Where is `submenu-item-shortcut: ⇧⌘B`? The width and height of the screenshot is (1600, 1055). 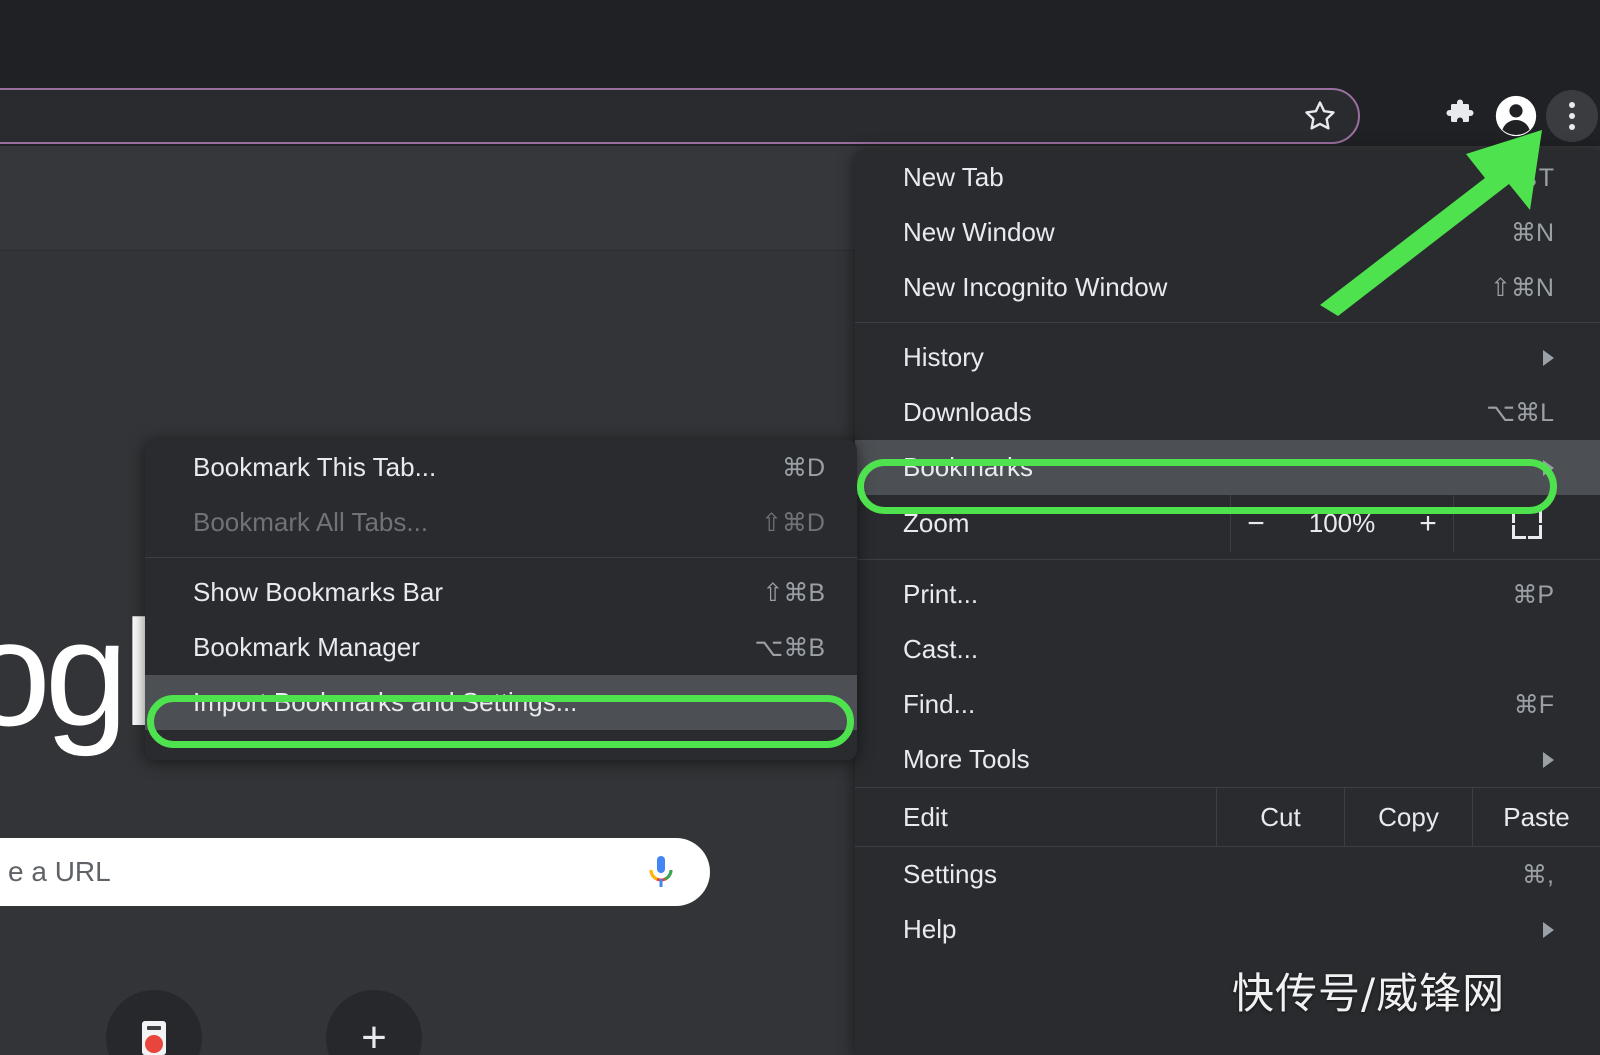
submenu-item-shortcut: ⇧⌘B is located at coordinates (793, 592).